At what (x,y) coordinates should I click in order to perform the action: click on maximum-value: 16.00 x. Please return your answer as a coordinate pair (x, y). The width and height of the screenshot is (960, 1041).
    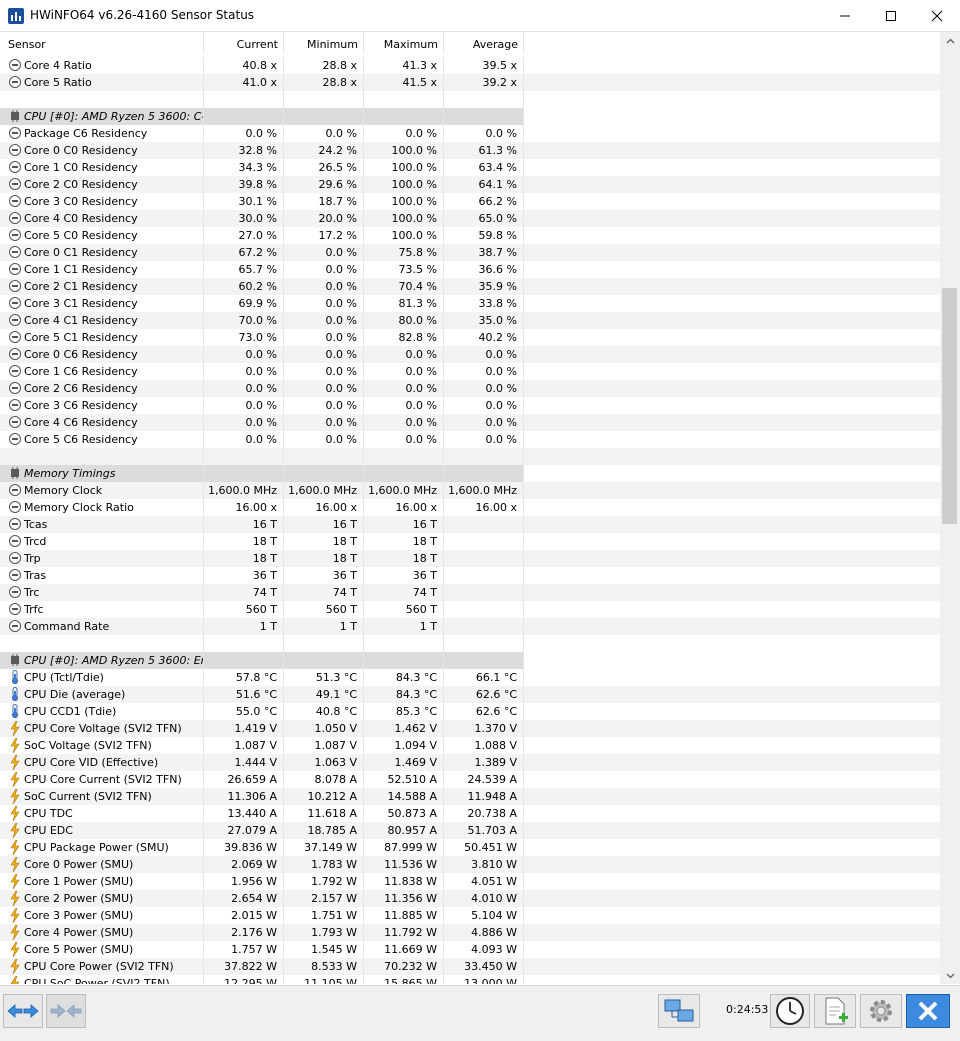
    Looking at the image, I should click on (404, 507).